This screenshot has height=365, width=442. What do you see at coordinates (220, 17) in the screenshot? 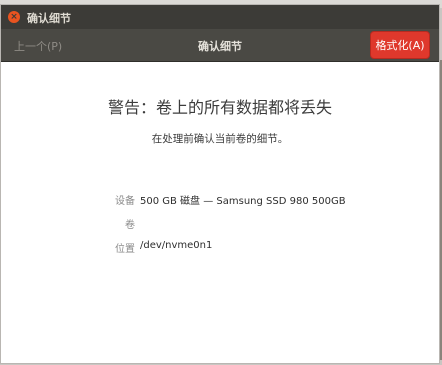
I see `window-titlebar: × 确认细节` at bounding box center [220, 17].